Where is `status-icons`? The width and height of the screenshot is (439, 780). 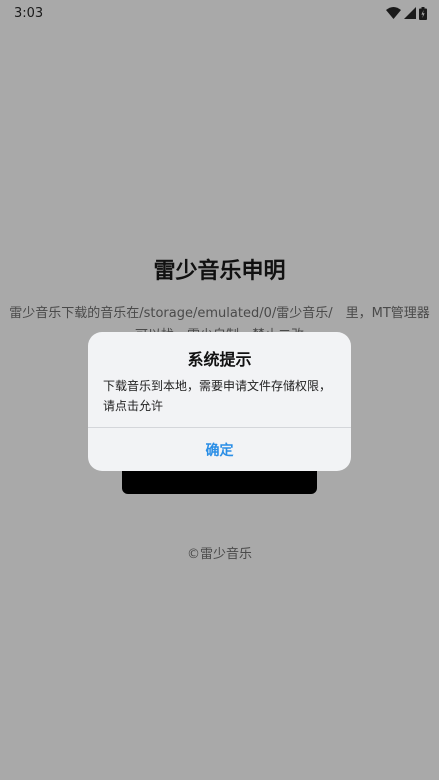
status-icons is located at coordinates (406, 13).